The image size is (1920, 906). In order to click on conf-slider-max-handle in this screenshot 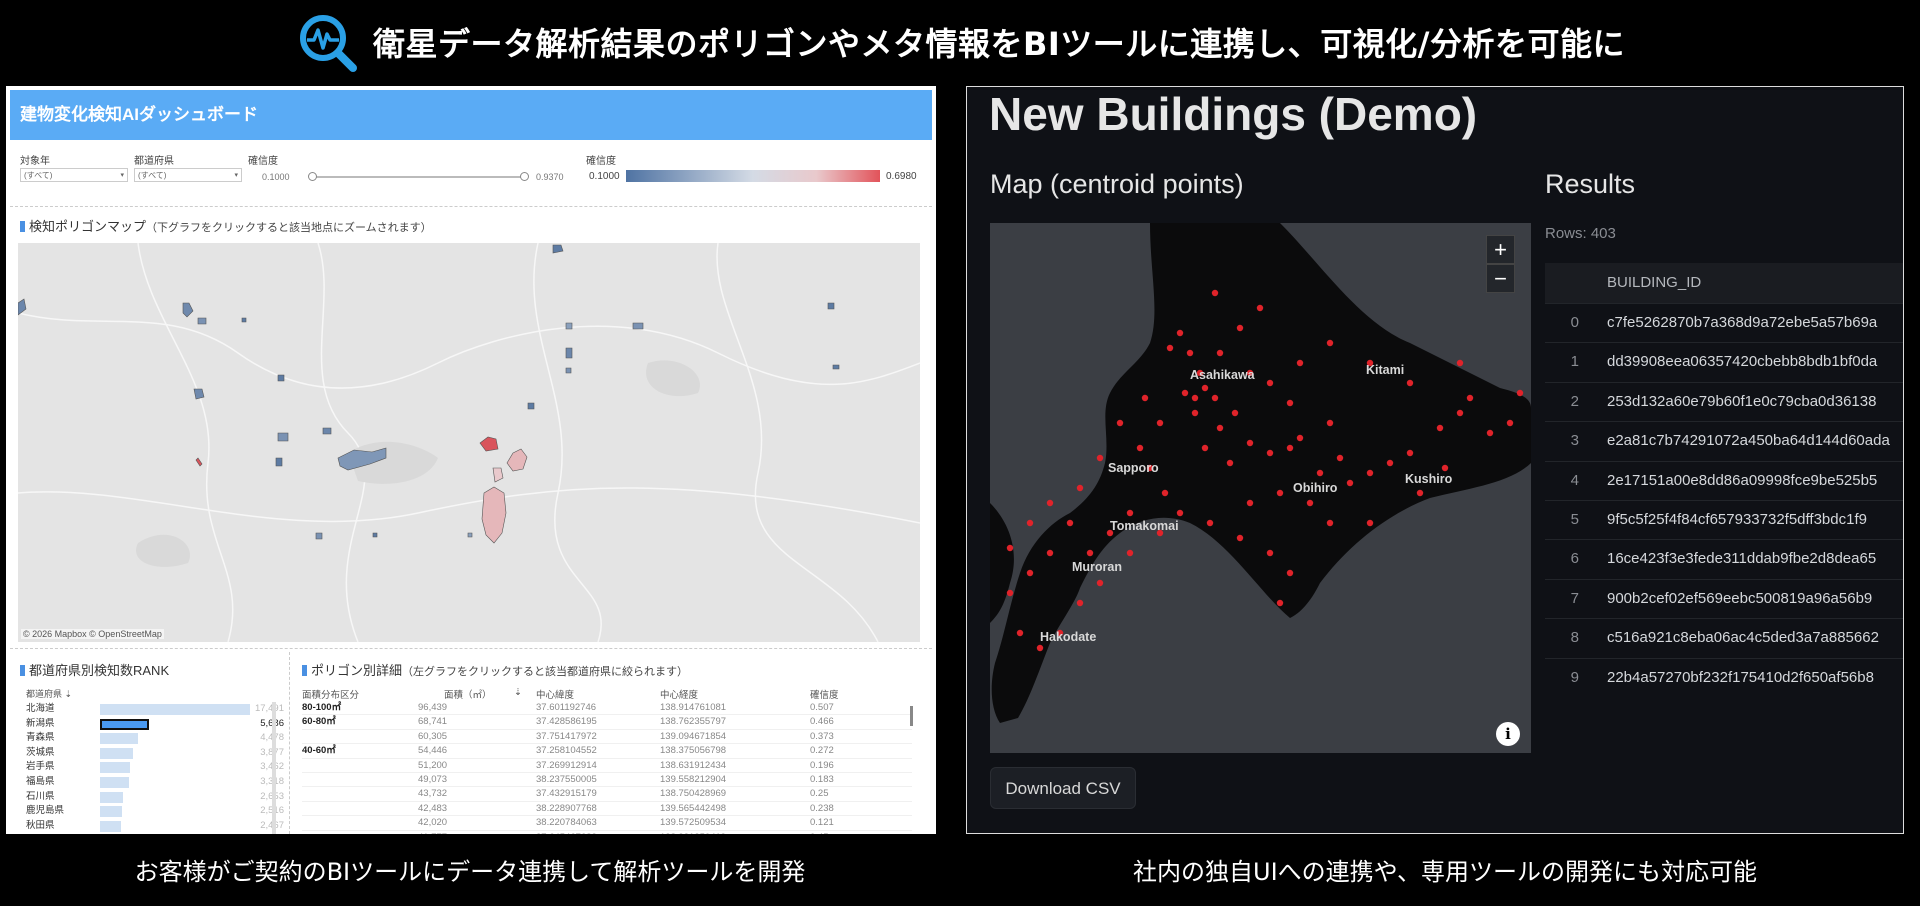, I will do `click(524, 176)`.